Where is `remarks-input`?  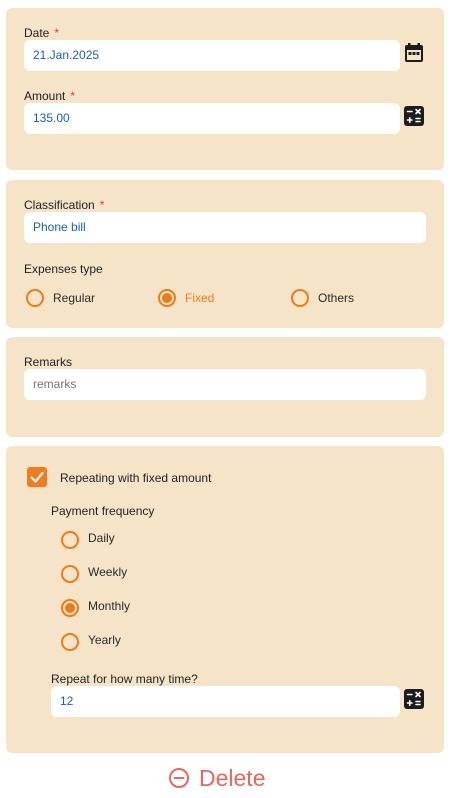 remarks-input is located at coordinates (225, 384).